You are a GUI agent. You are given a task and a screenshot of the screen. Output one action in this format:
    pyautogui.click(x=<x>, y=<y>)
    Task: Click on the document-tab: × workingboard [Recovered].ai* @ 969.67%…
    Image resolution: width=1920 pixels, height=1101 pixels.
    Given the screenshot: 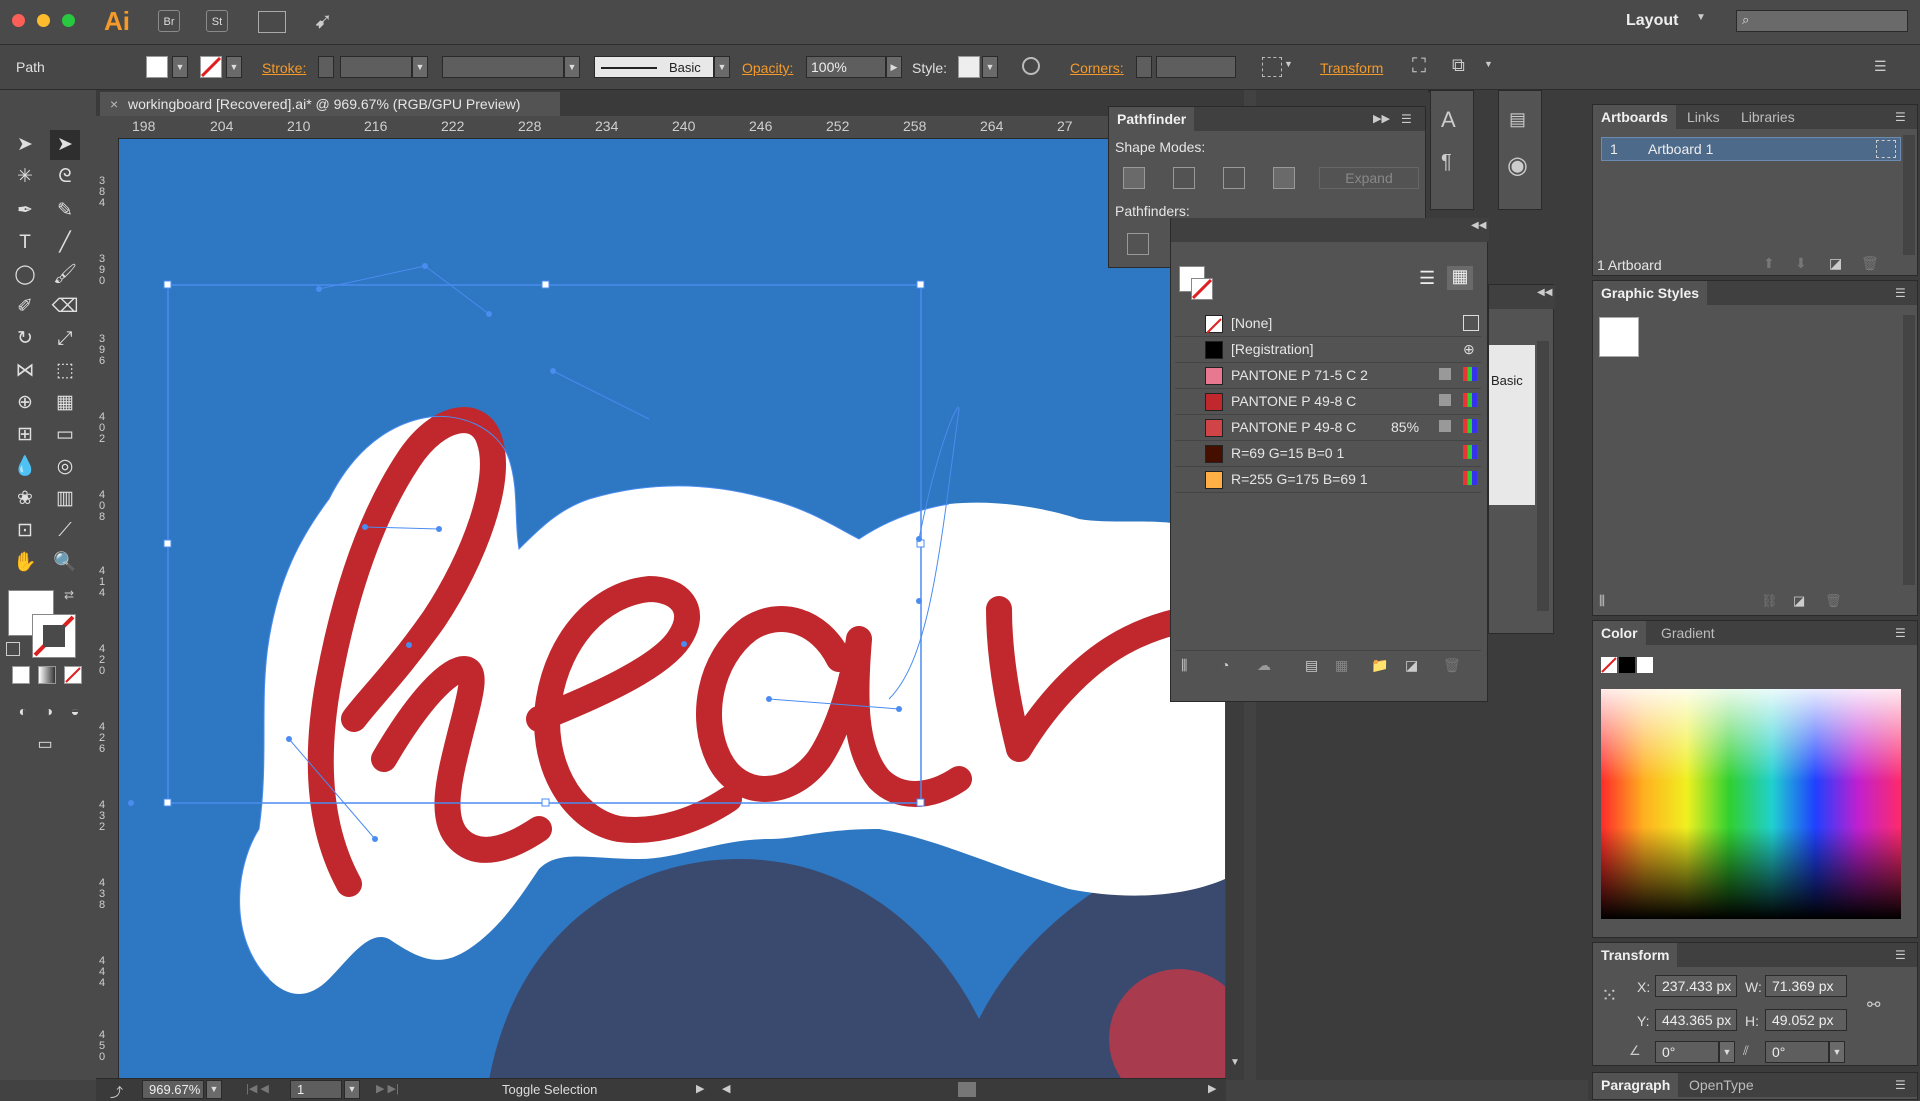 What is the action you would take?
    pyautogui.click(x=330, y=104)
    